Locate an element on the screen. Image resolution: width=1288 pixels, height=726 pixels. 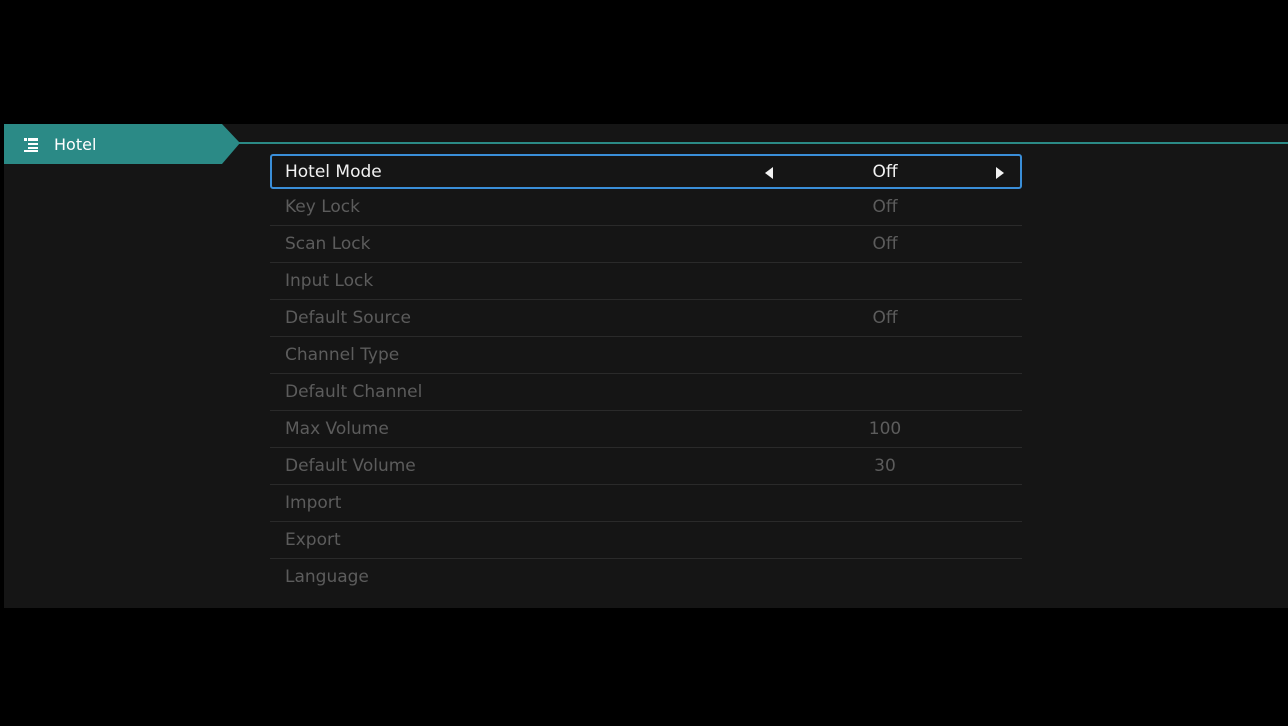
menu-item-default-channel: Default Channel is located at coordinates (646, 392).